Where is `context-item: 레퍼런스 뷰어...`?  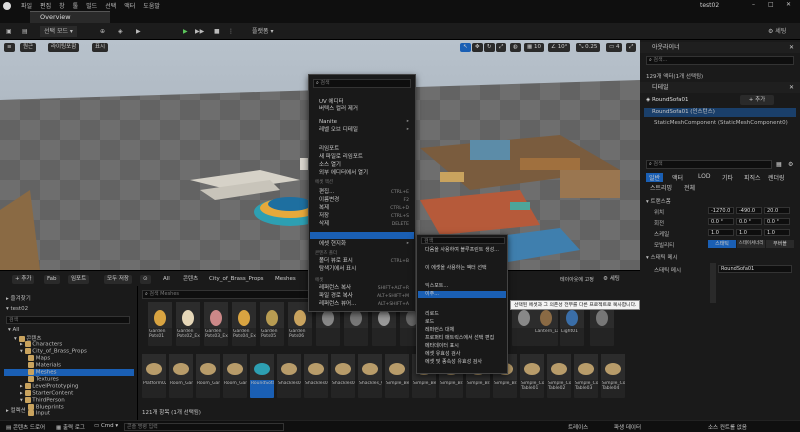
context-item: 레퍼런스 뷰어... is located at coordinates (337, 304).